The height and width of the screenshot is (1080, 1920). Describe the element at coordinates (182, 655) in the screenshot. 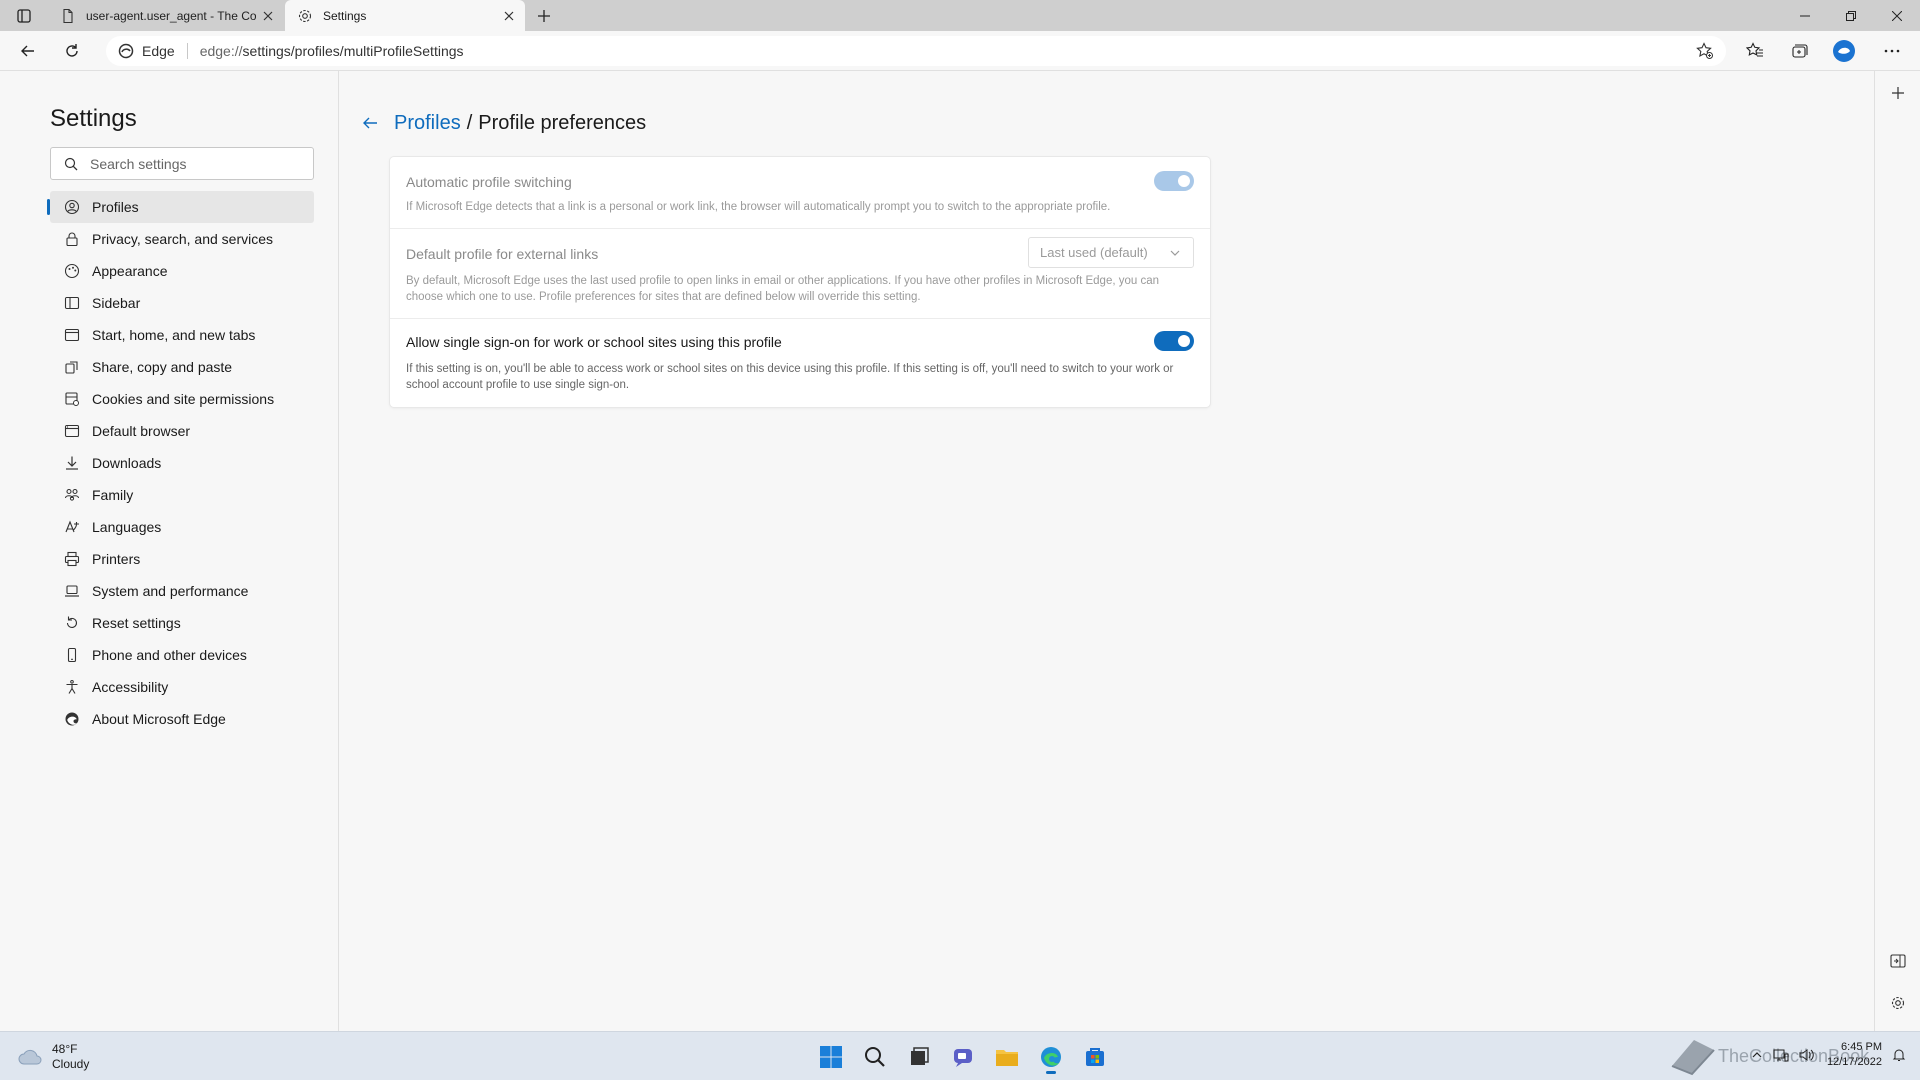

I see `sidebar-item-phone-and-other-devices: Phone and other devices` at that location.